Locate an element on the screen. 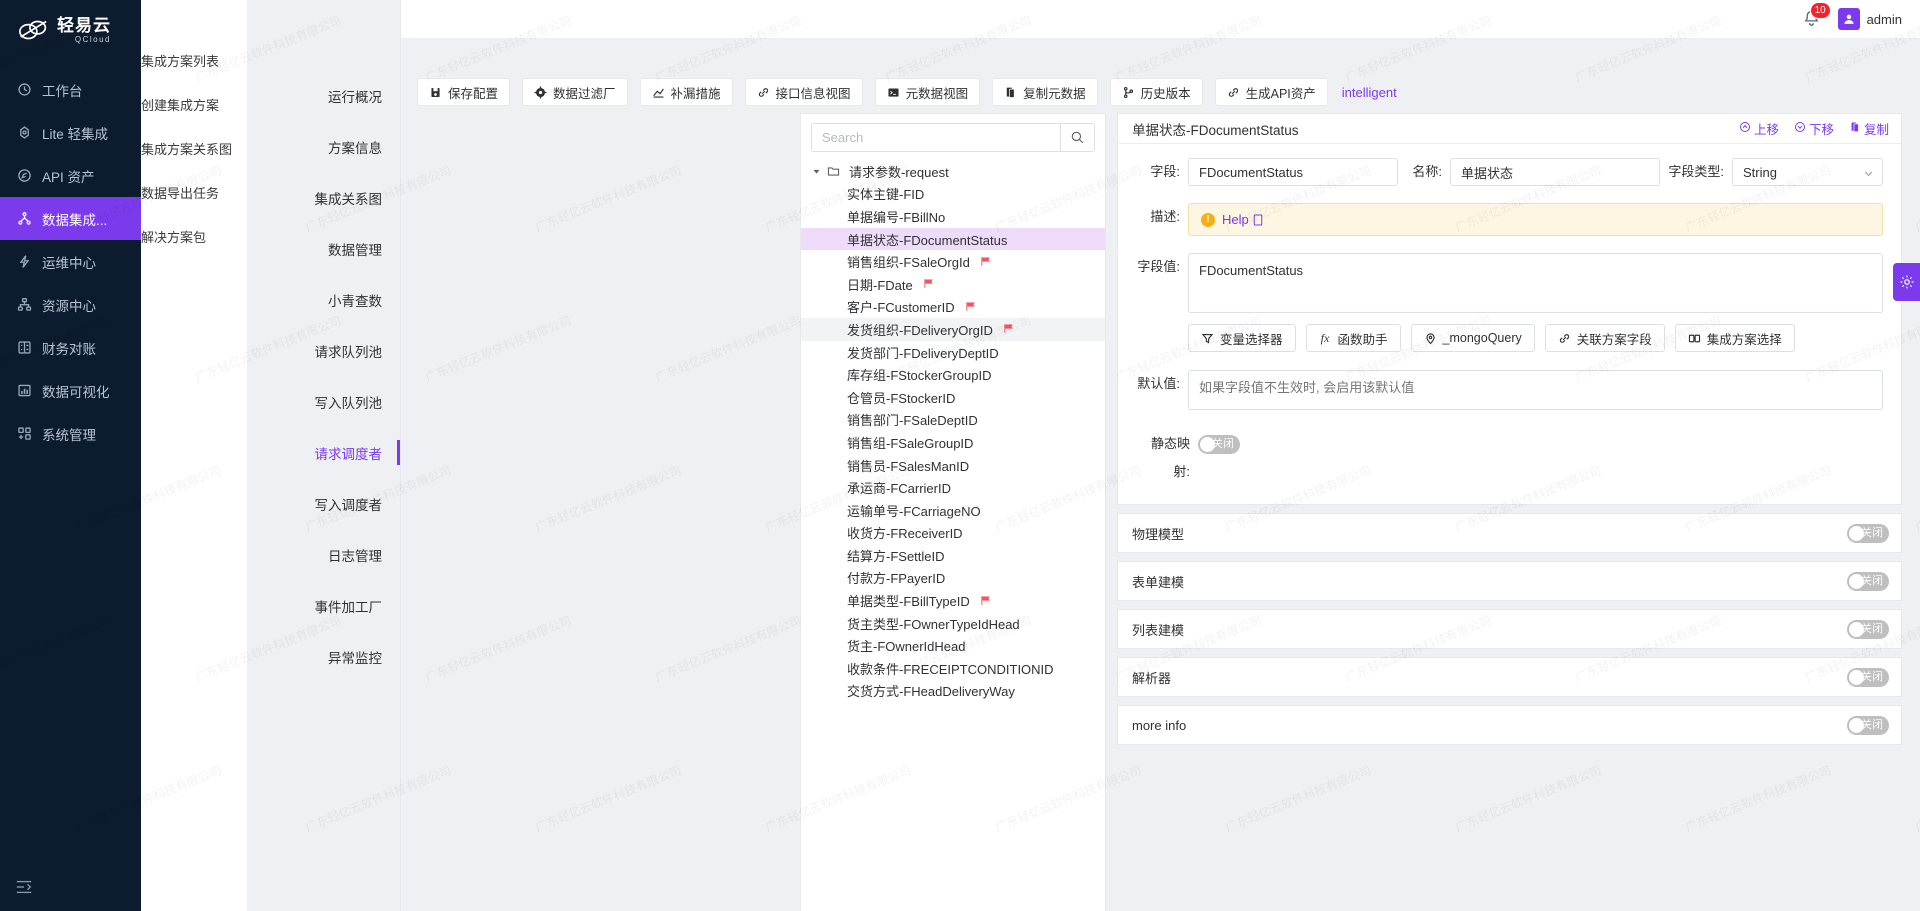 This screenshot has width=1920, height=911. tree-node: 收款条件-FRECEIPTCONDITIONID is located at coordinates (953, 668).